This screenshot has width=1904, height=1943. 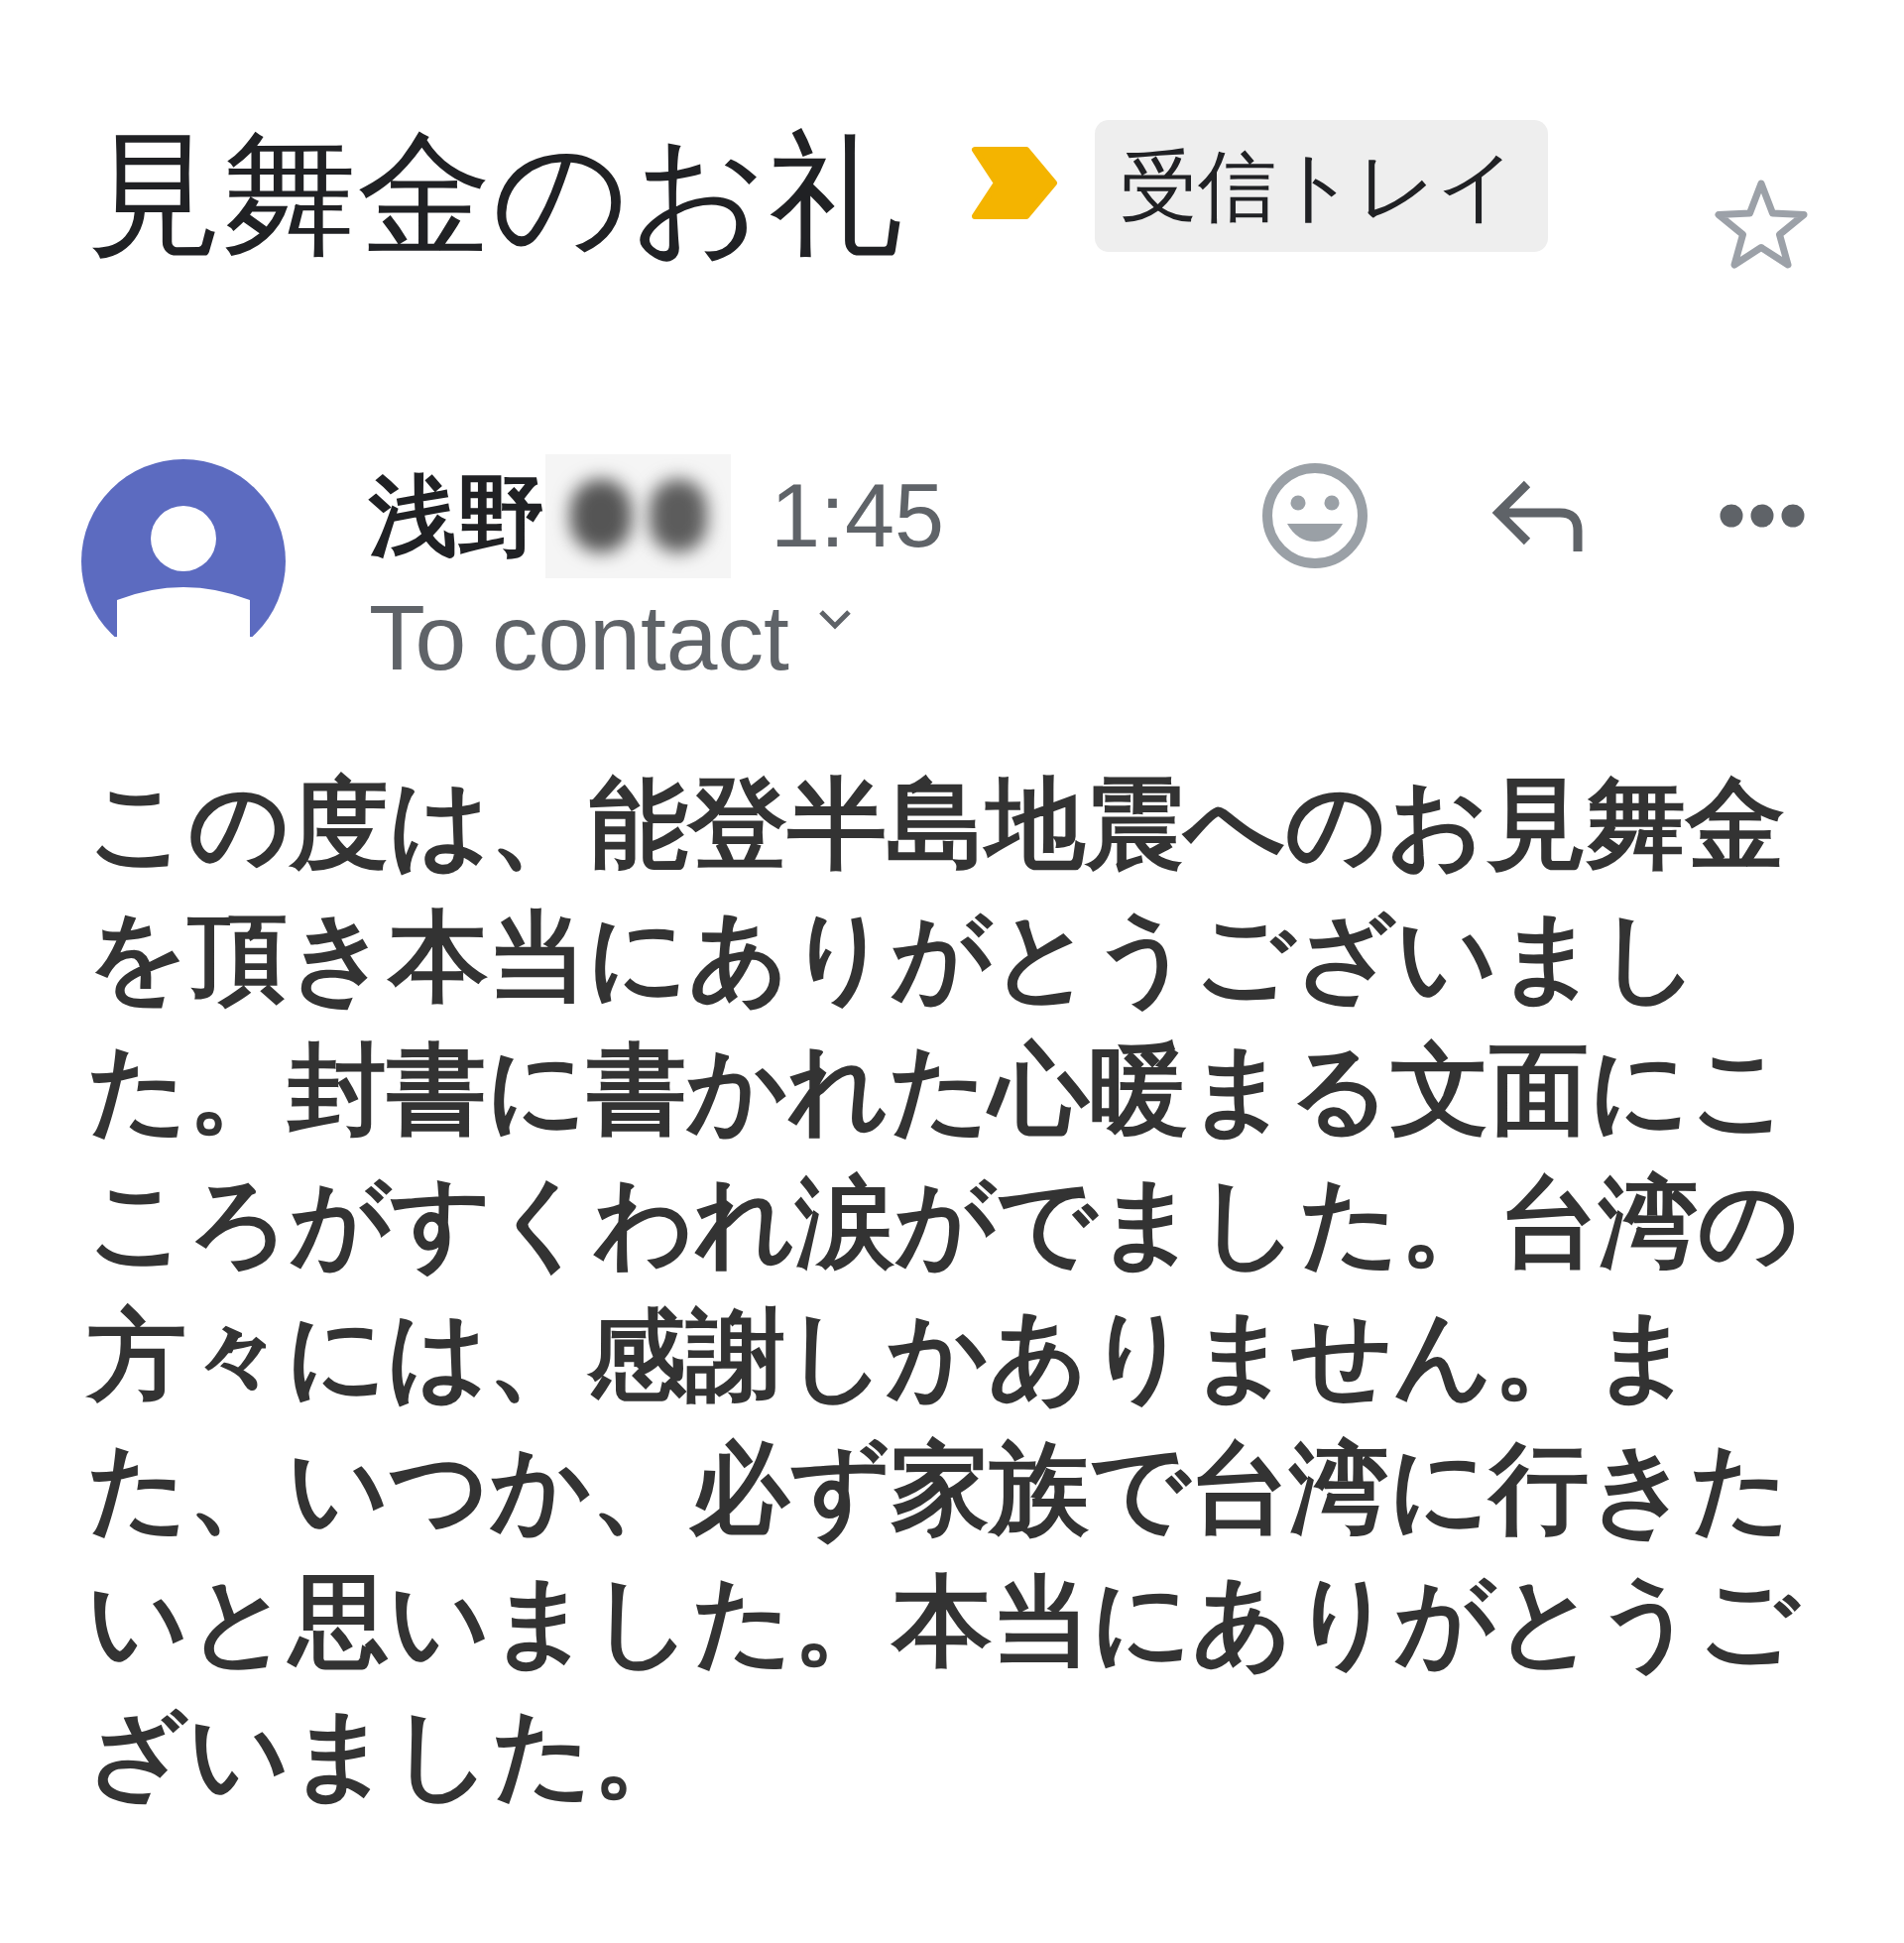 What do you see at coordinates (611, 638) in the screenshot?
I see `recipient-details-button: To contact` at bounding box center [611, 638].